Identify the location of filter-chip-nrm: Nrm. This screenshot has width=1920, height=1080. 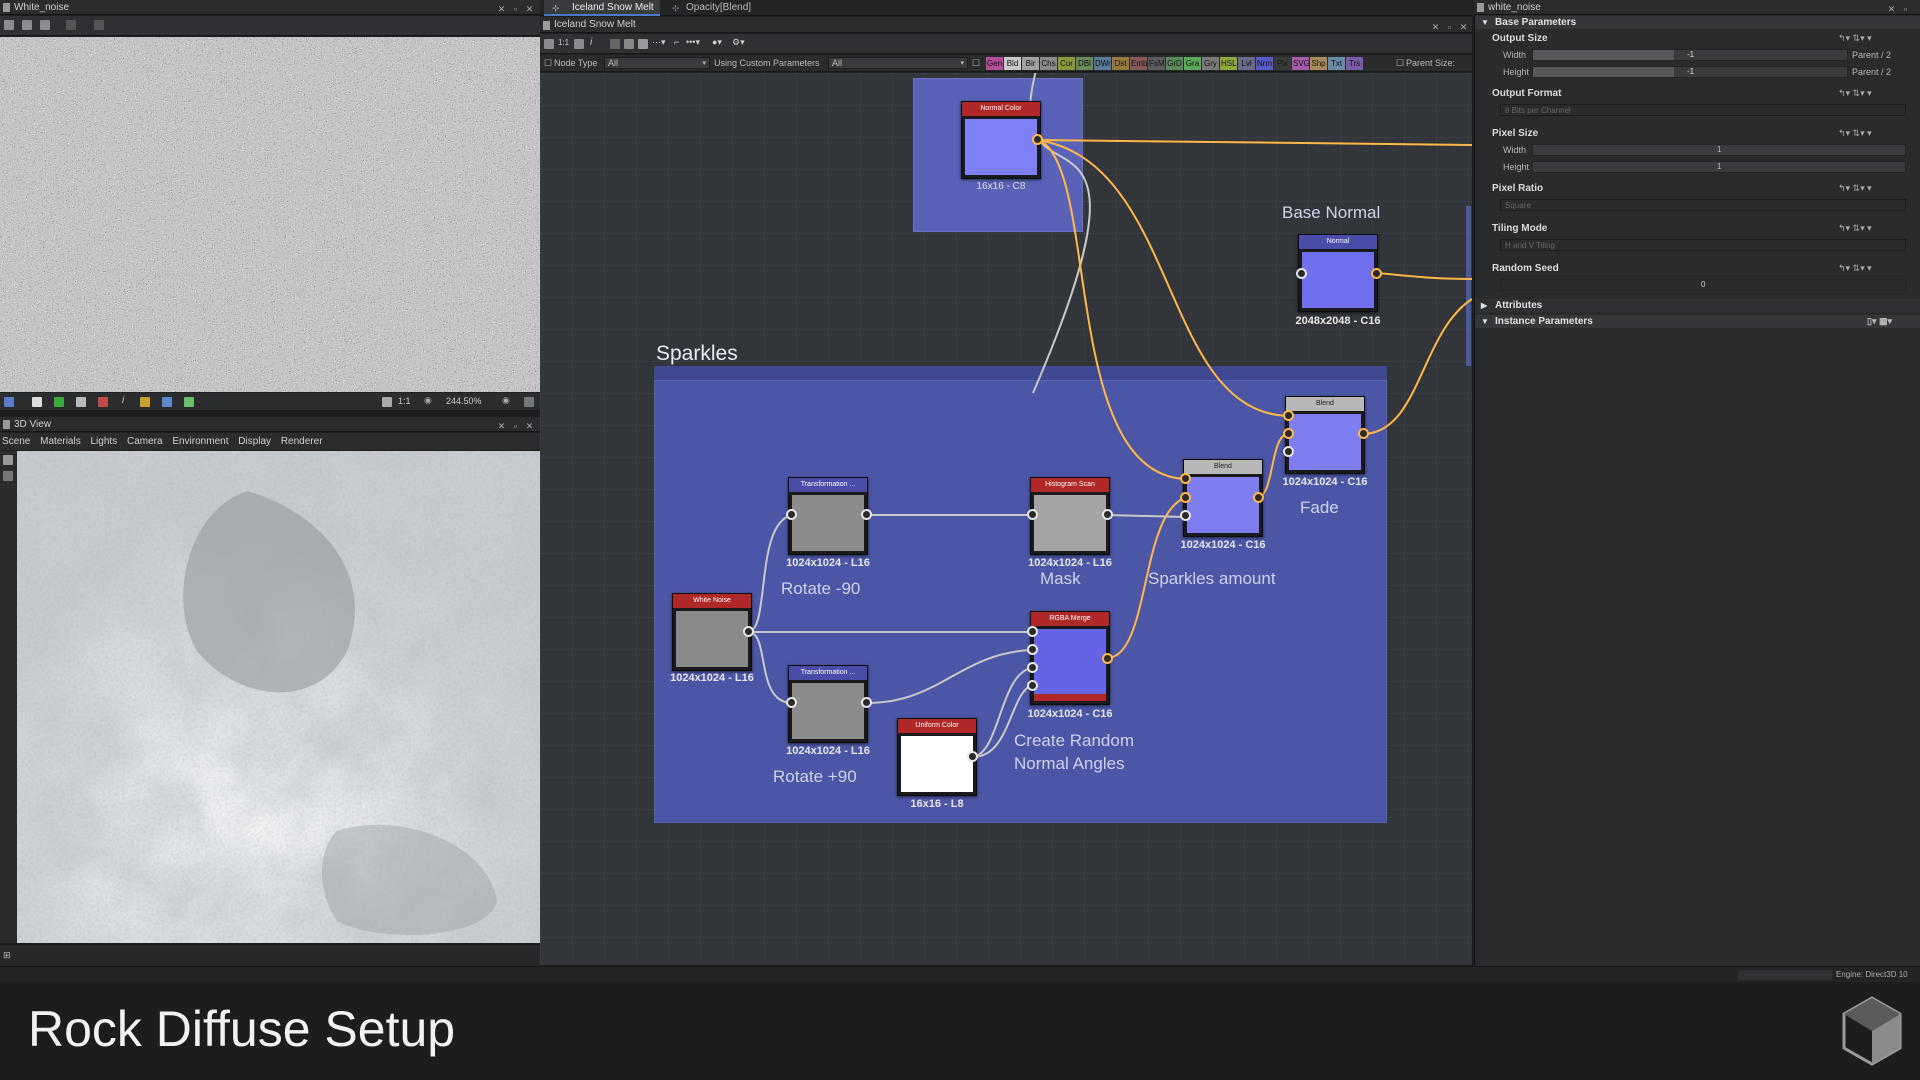
(1264, 63).